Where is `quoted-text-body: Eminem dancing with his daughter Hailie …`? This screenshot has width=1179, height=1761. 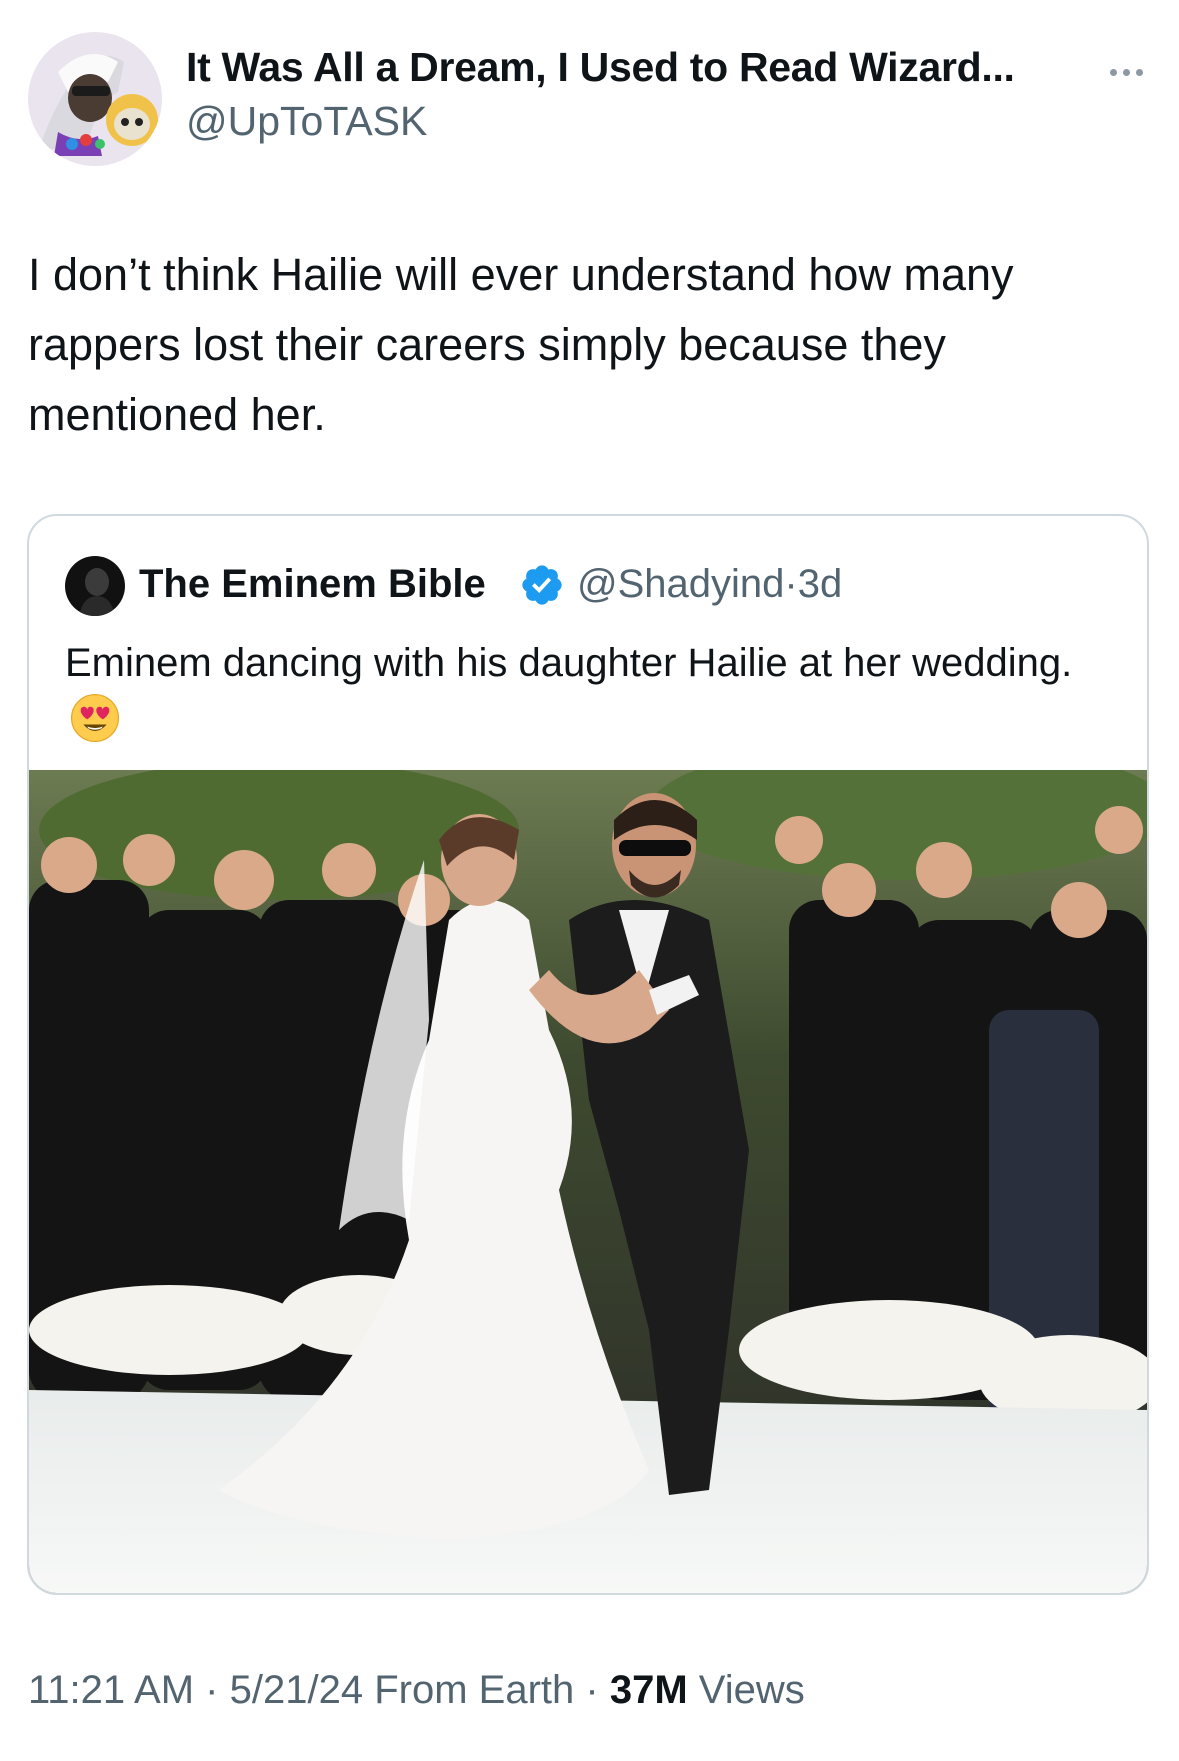
quoted-text-body: Eminem dancing with his daughter Hailie … is located at coordinates (569, 663).